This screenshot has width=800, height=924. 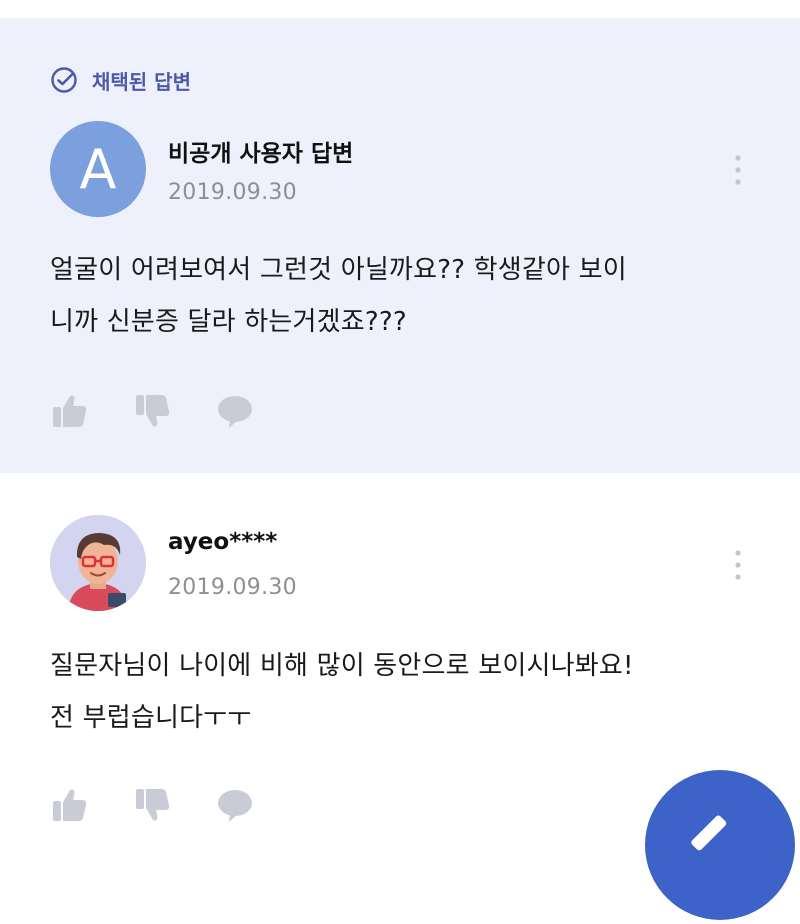 What do you see at coordinates (342, 666) in the screenshot?
I see `answer-line: 질문자님이 나이에 비해 많이 동안으로 보이시나봐요!` at bounding box center [342, 666].